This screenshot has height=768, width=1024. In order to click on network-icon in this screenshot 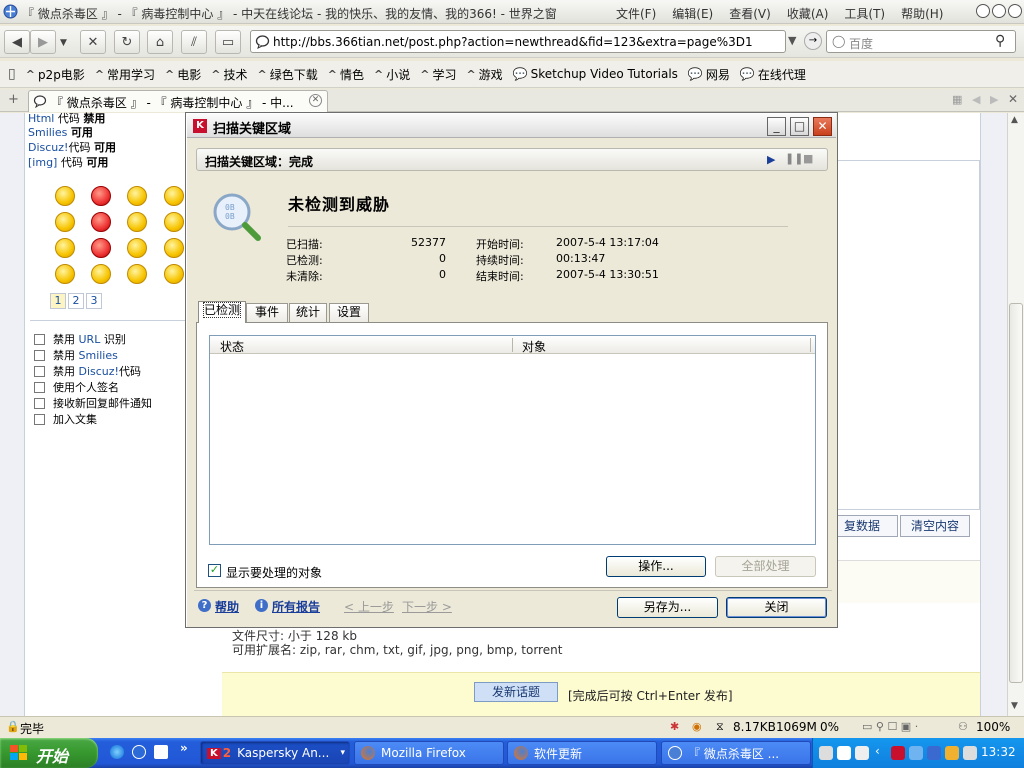, I will do `click(862, 753)`.